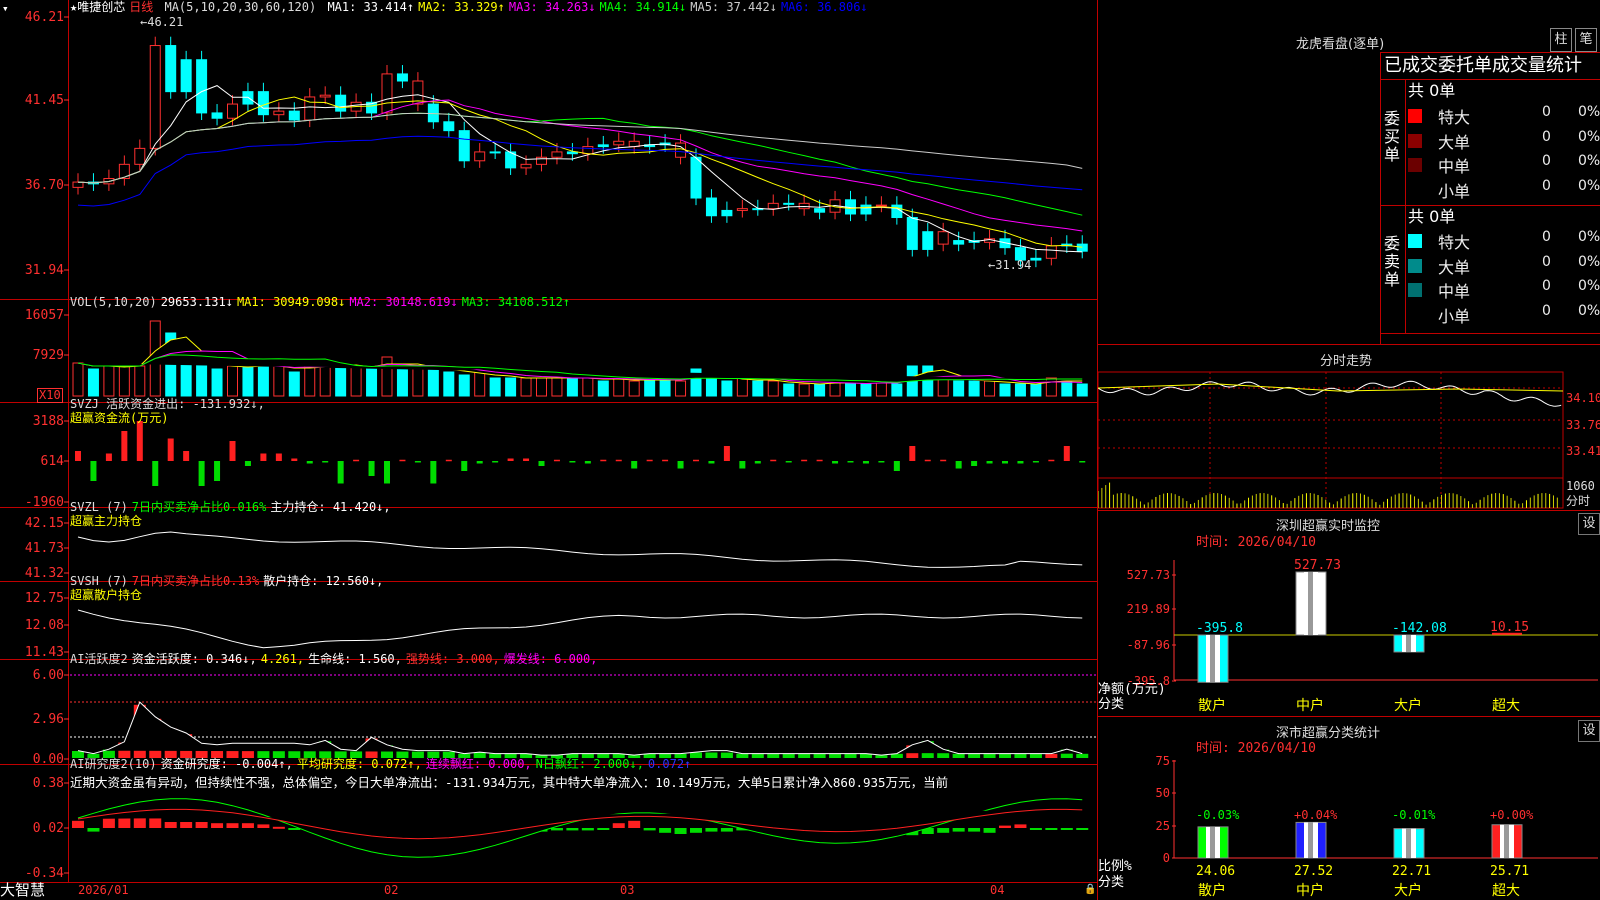 The height and width of the screenshot is (900, 1600). What do you see at coordinates (1166, 858) in the screenshot?
I see `chart-y-tick: 0` at bounding box center [1166, 858].